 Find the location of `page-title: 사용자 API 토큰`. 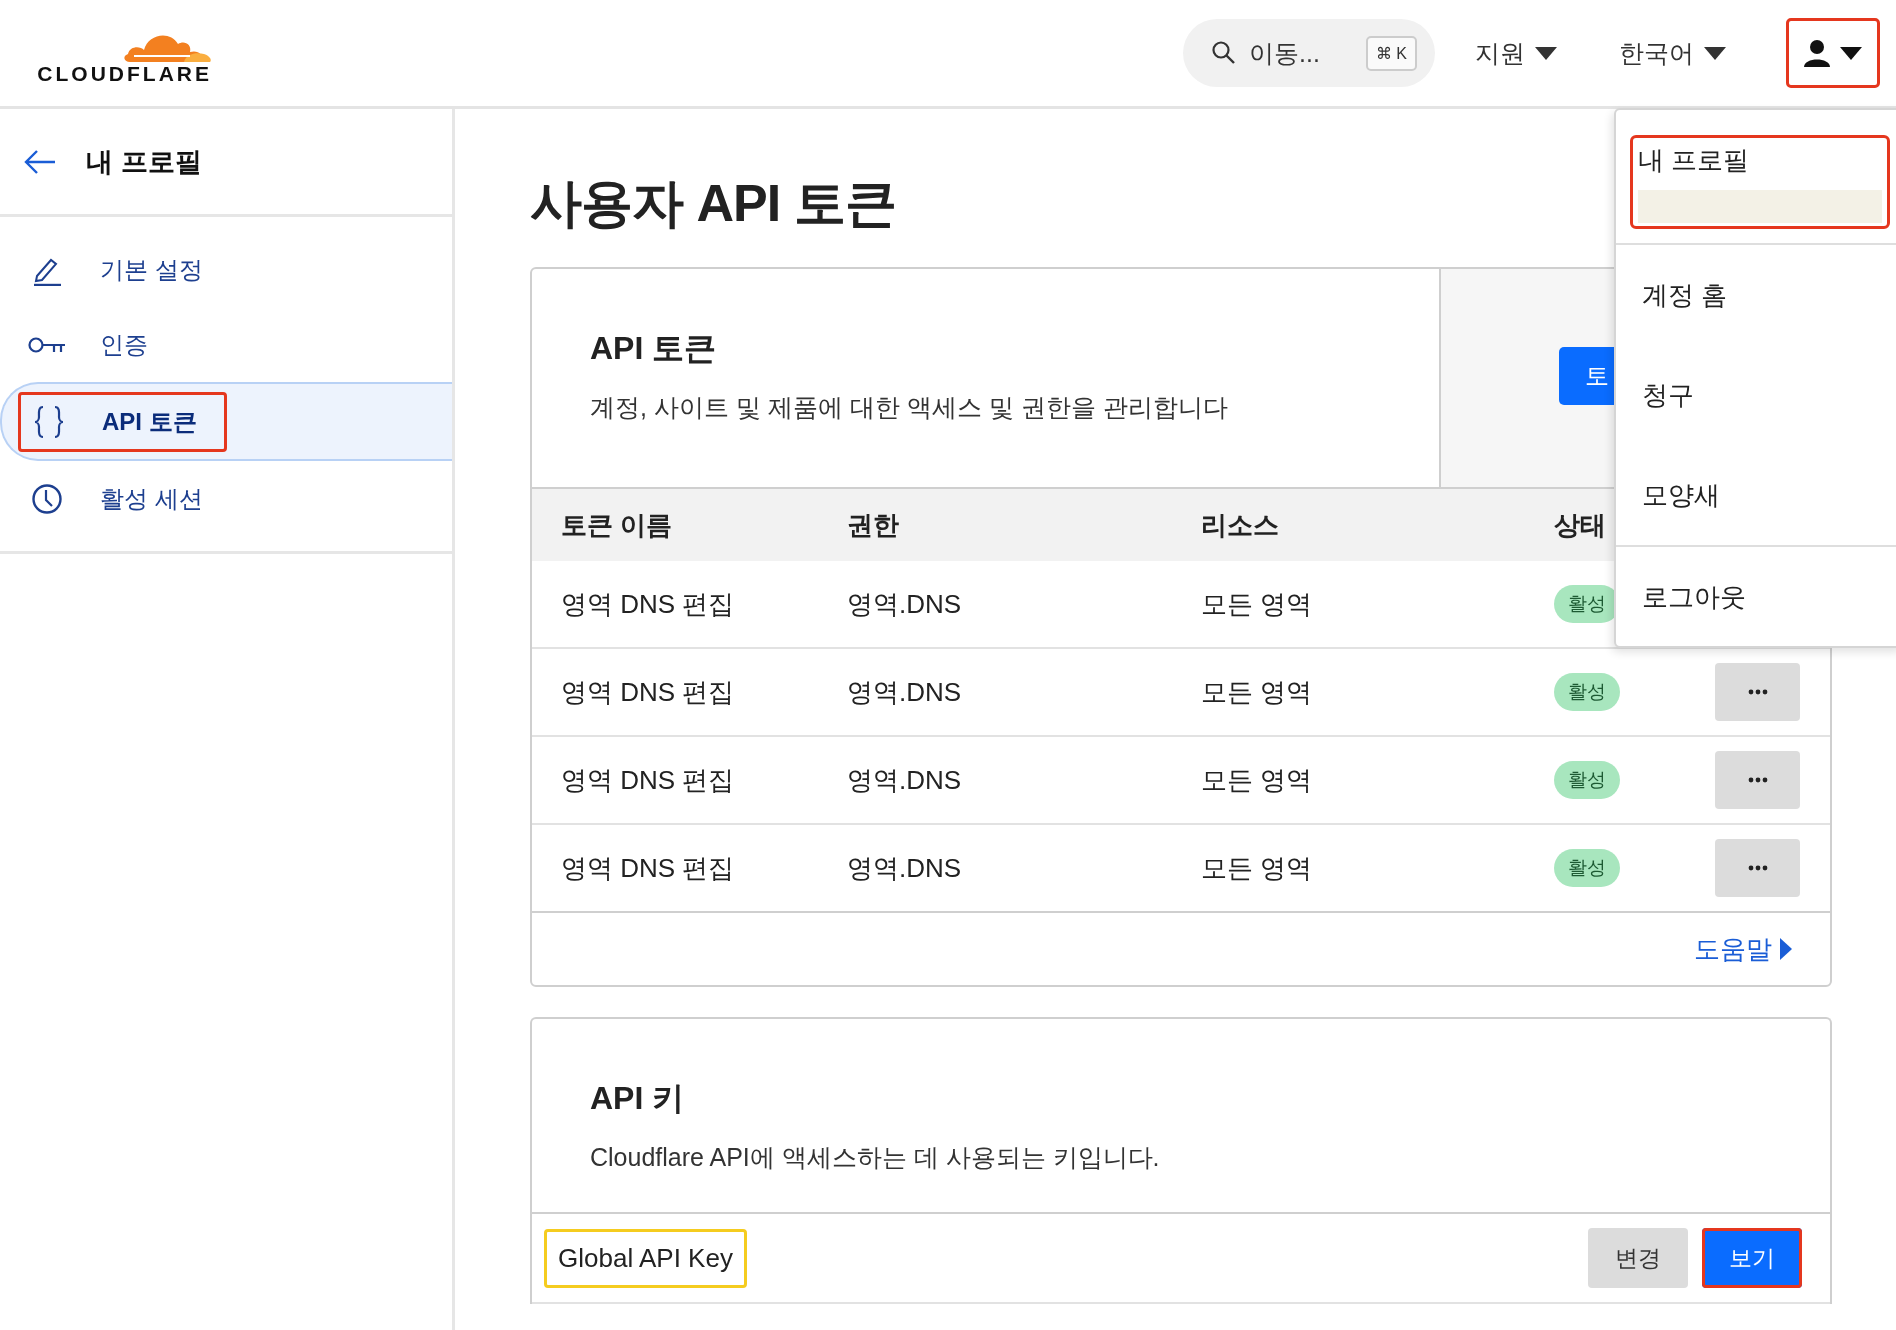

page-title: 사용자 API 토큰 is located at coordinates (713, 203).